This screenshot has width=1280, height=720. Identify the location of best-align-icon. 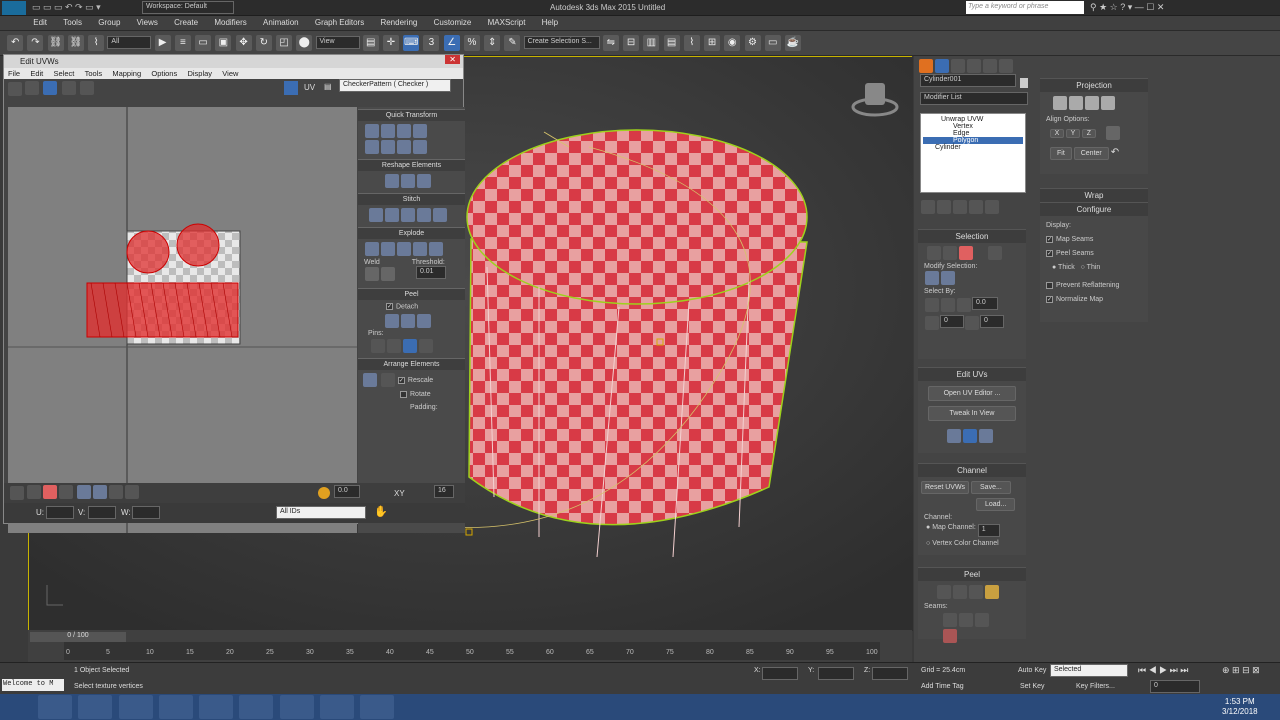
(1112, 133).